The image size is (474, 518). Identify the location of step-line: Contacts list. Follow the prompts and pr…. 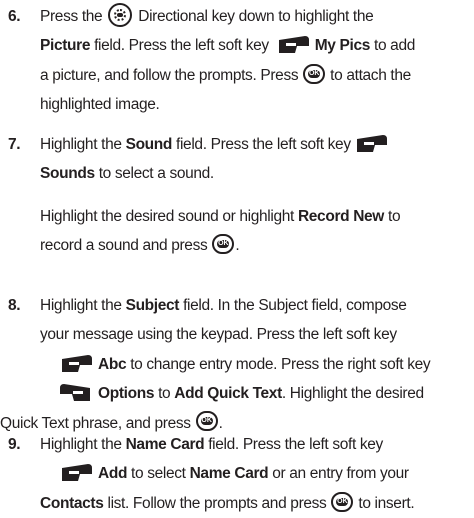
(257, 503).